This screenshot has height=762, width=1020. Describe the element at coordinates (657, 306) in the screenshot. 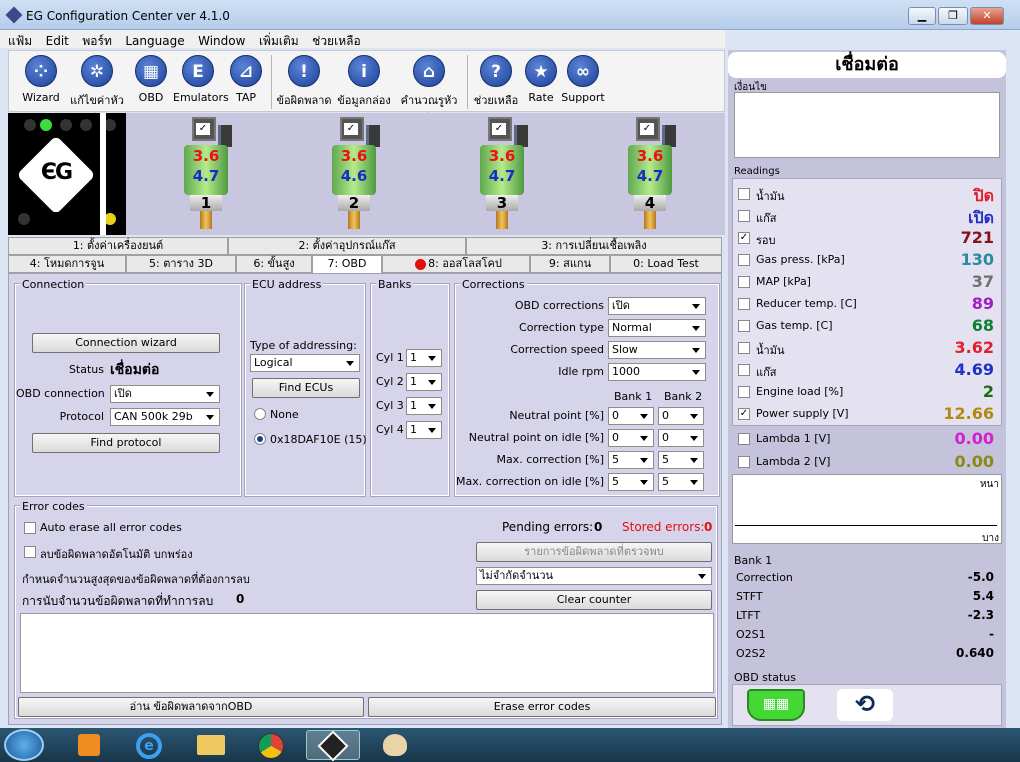

I see `obd-corrections-select: เปิด` at that location.